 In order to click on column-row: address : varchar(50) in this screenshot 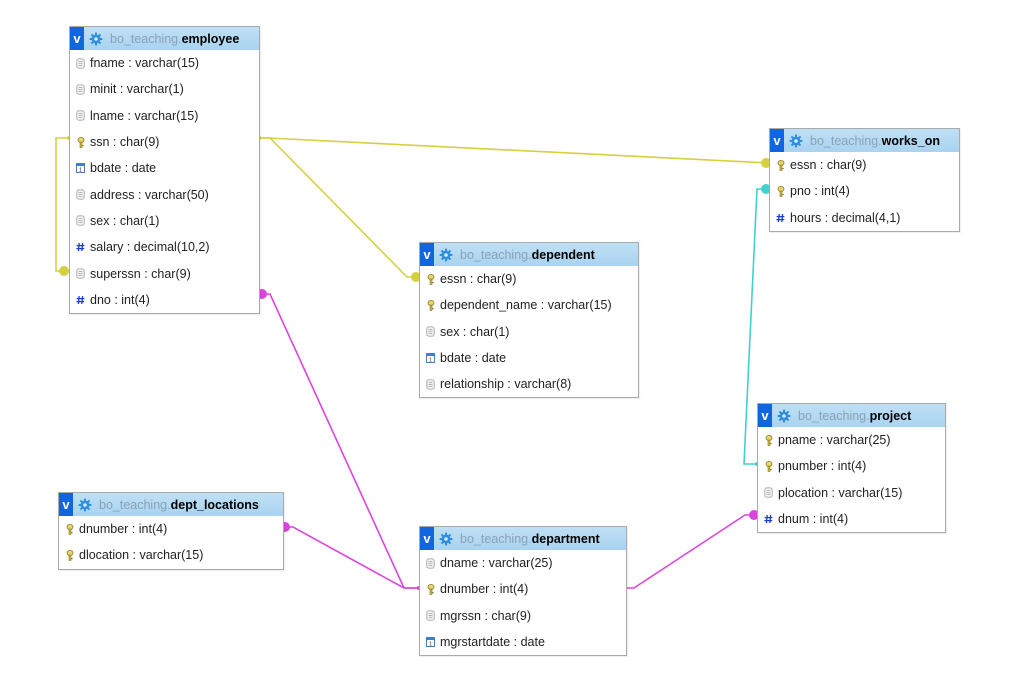, I will do `click(164, 194)`.